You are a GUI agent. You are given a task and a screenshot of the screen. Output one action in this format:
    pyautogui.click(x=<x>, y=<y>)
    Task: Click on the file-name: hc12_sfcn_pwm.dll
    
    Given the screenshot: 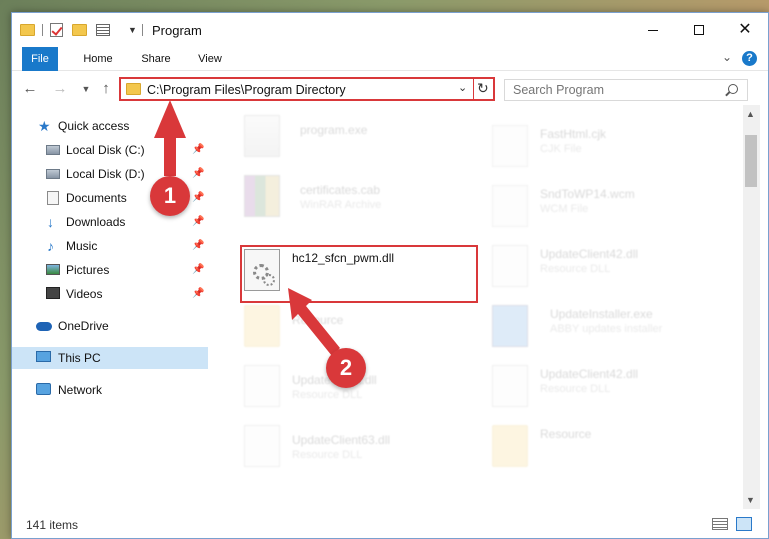 What is the action you would take?
    pyautogui.click(x=343, y=258)
    